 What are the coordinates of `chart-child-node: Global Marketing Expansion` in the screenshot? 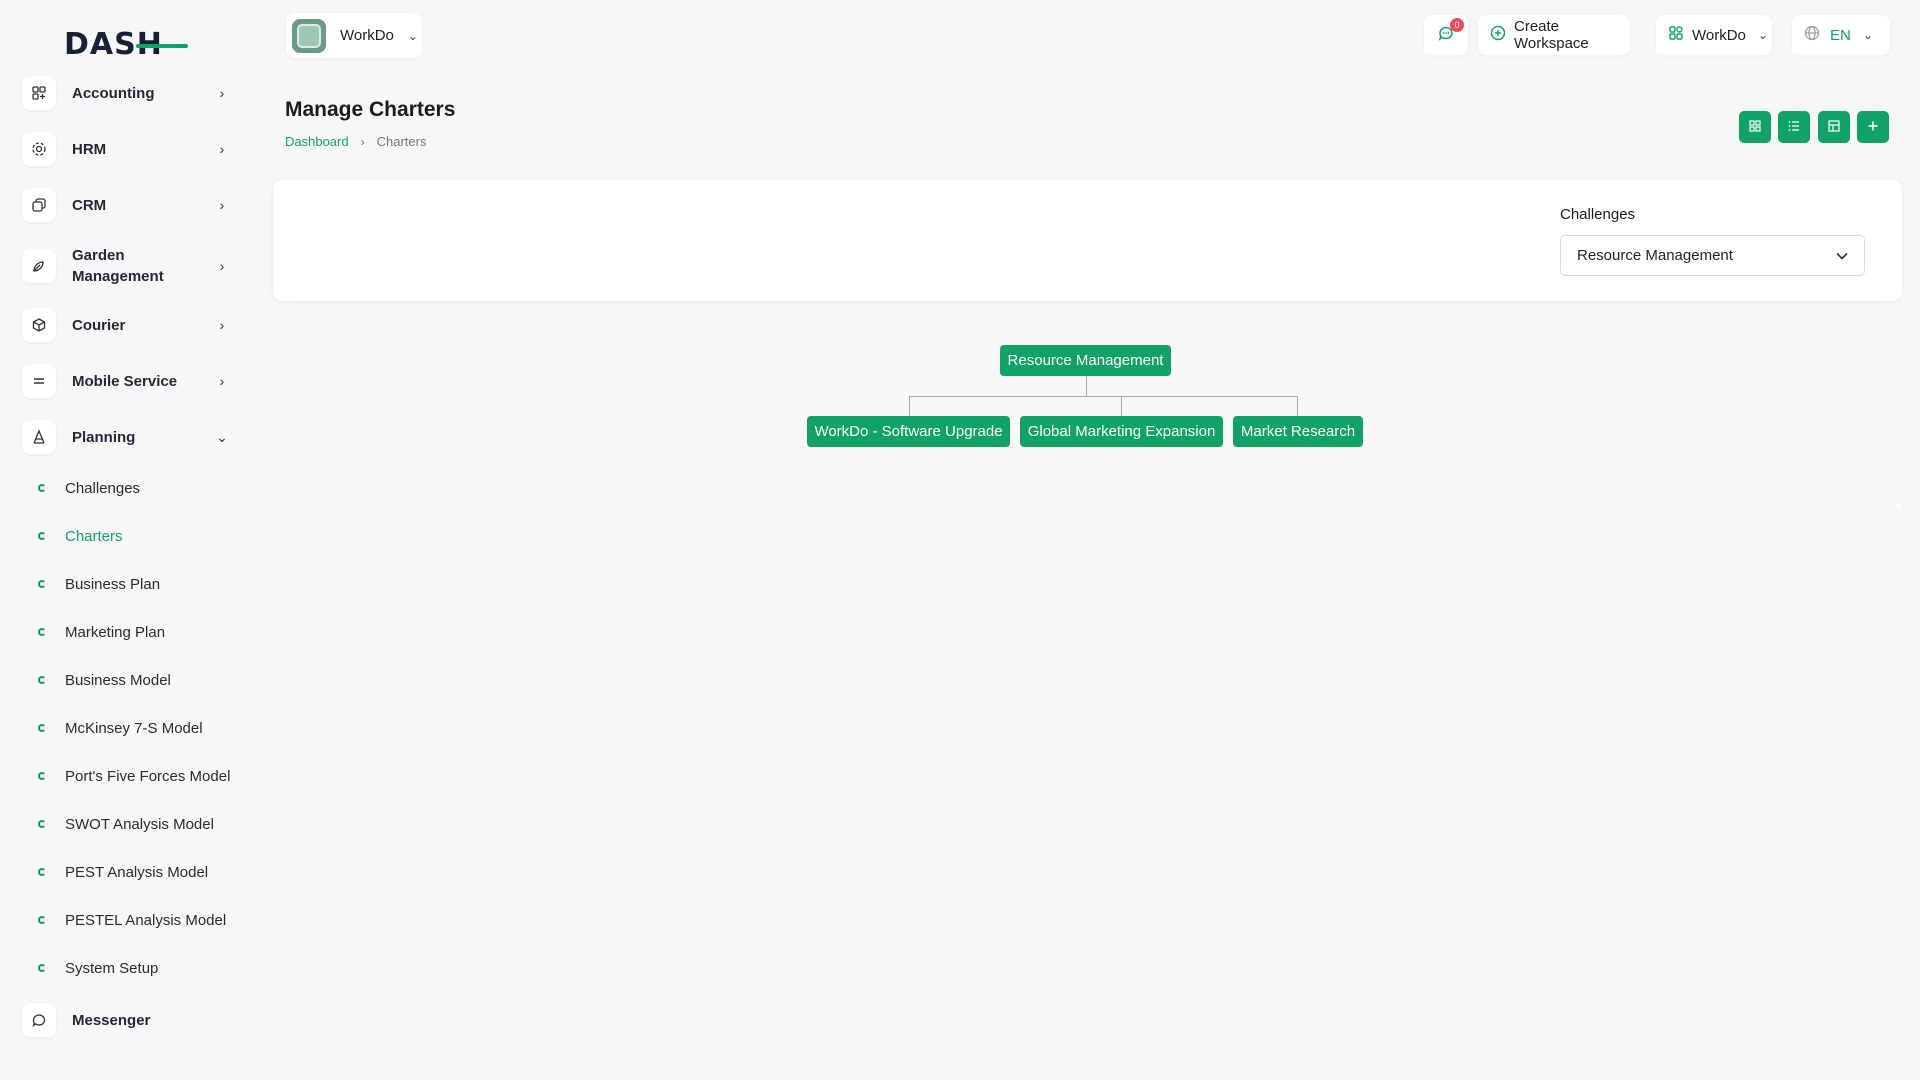 It's located at (1121, 431).